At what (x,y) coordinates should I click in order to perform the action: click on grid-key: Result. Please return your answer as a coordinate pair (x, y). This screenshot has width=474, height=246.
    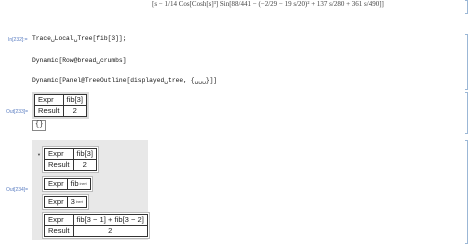
    Looking at the image, I should click on (49, 111).